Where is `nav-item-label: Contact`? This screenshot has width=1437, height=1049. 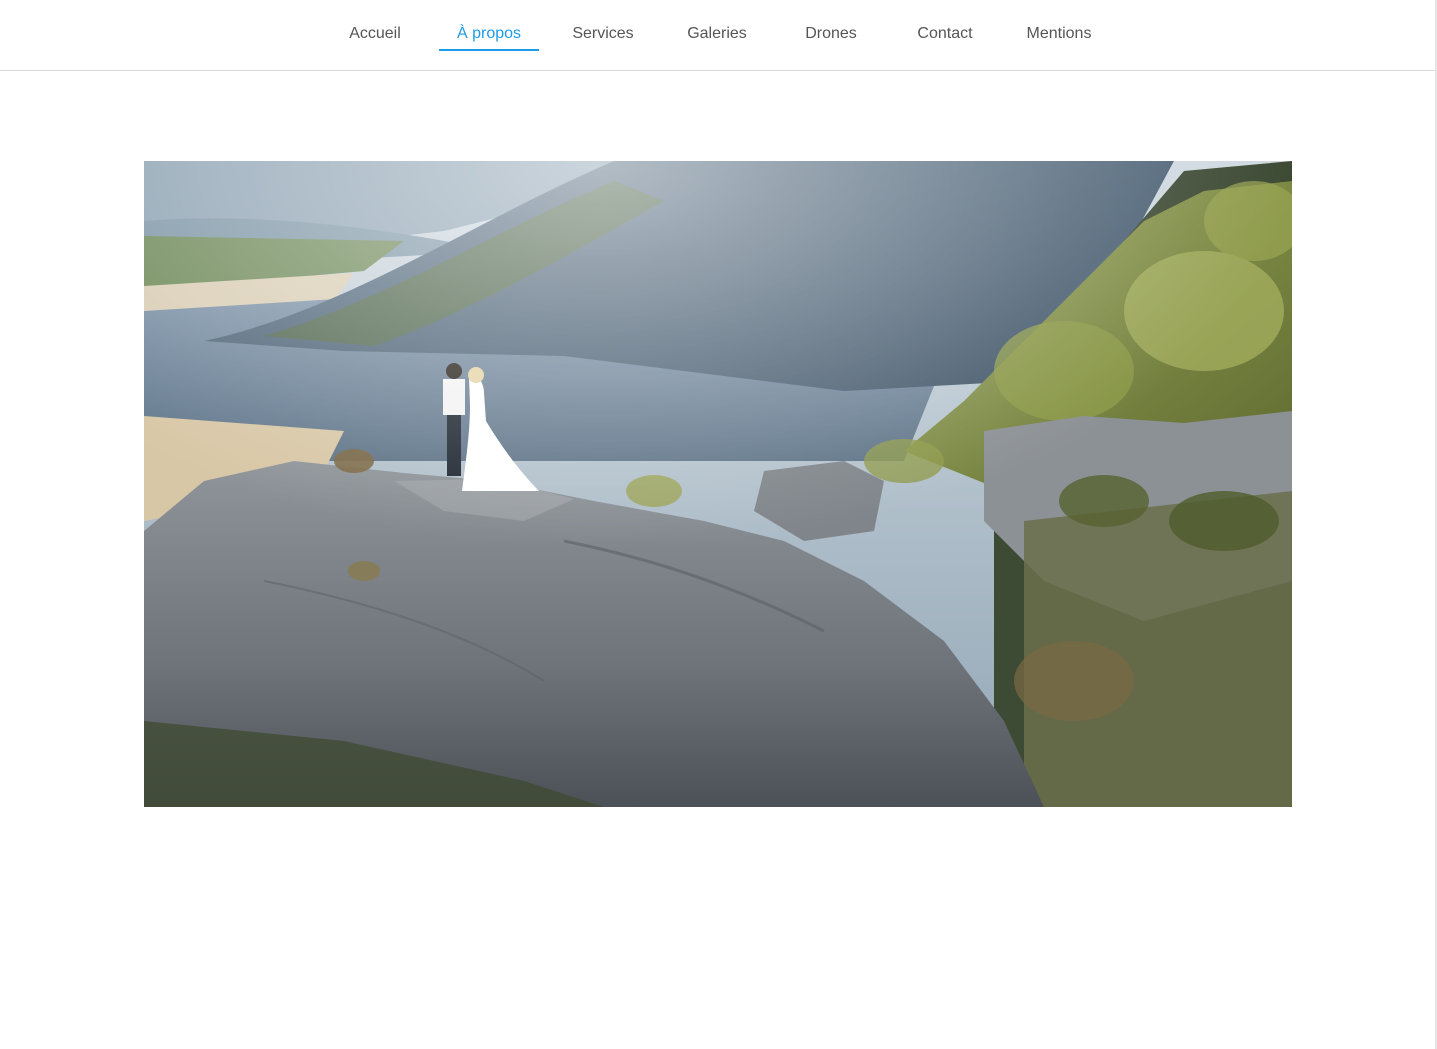
nav-item-label: Contact is located at coordinates (945, 33).